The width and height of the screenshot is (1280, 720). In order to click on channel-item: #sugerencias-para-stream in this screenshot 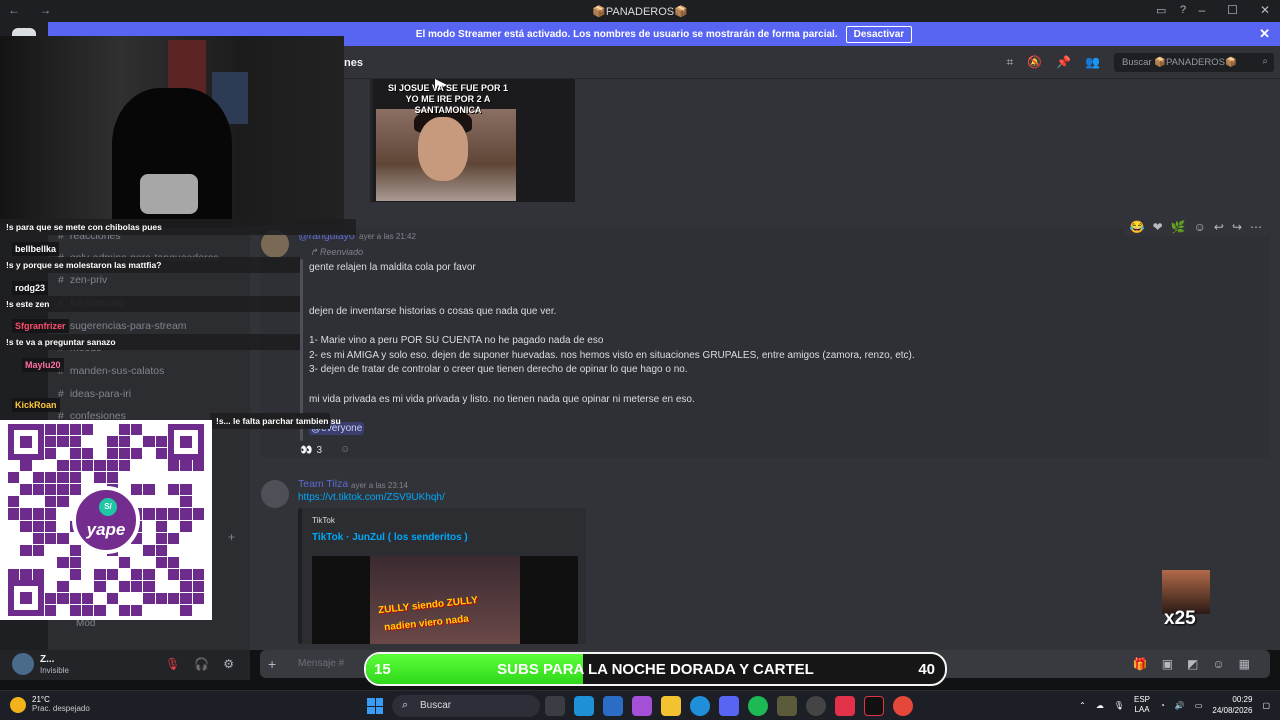, I will do `click(122, 326)`.